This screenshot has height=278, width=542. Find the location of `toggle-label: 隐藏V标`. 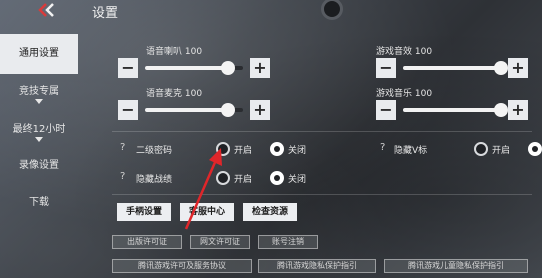

toggle-label: 隐藏V标 is located at coordinates (411, 151).